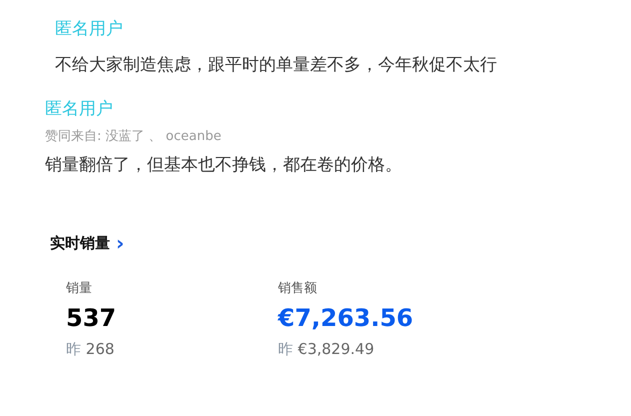  I want to click on metric-label: 销售额, so click(297, 288).